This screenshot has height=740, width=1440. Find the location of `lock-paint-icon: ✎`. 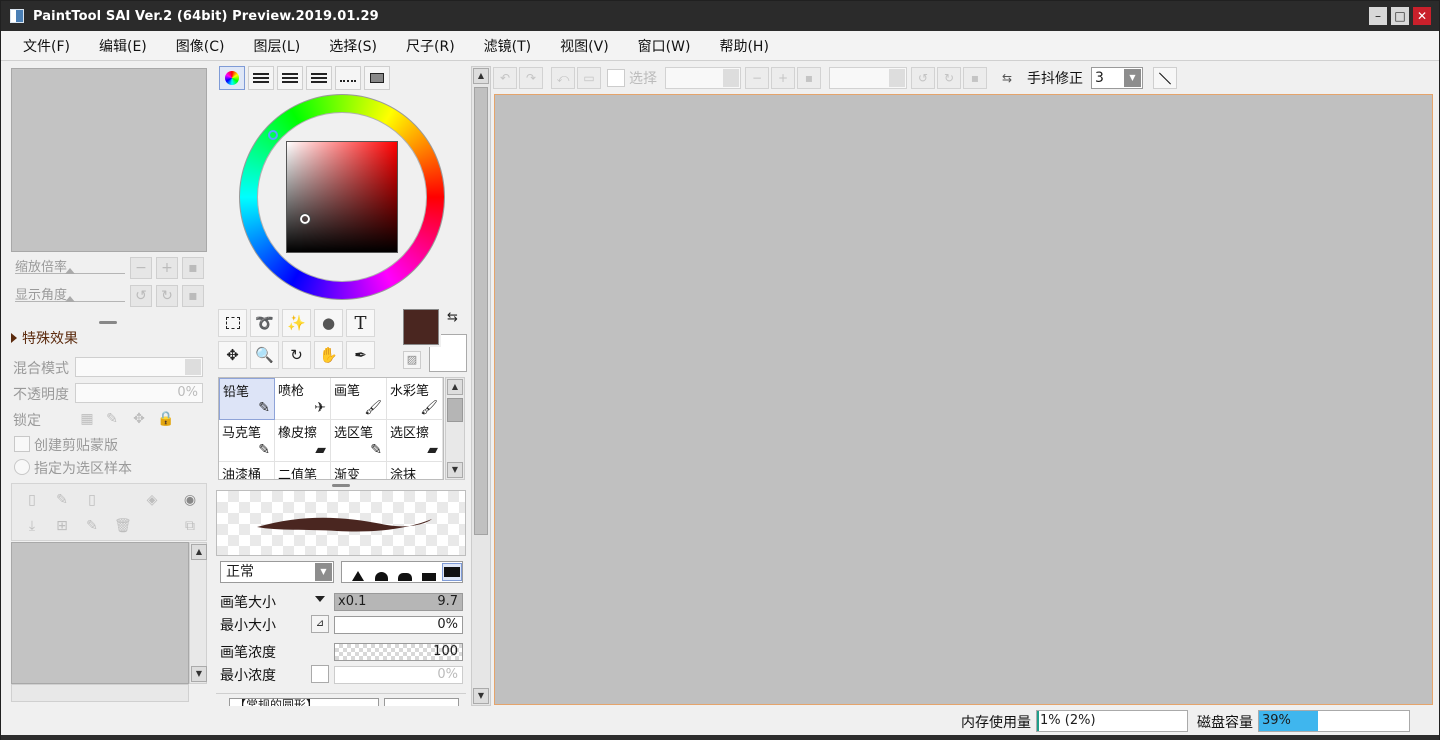

lock-paint-icon: ✎ is located at coordinates (112, 419).